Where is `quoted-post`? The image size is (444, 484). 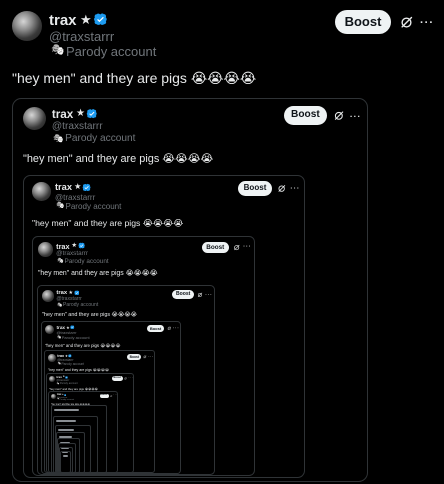
quoted-post is located at coordinates (65, 462).